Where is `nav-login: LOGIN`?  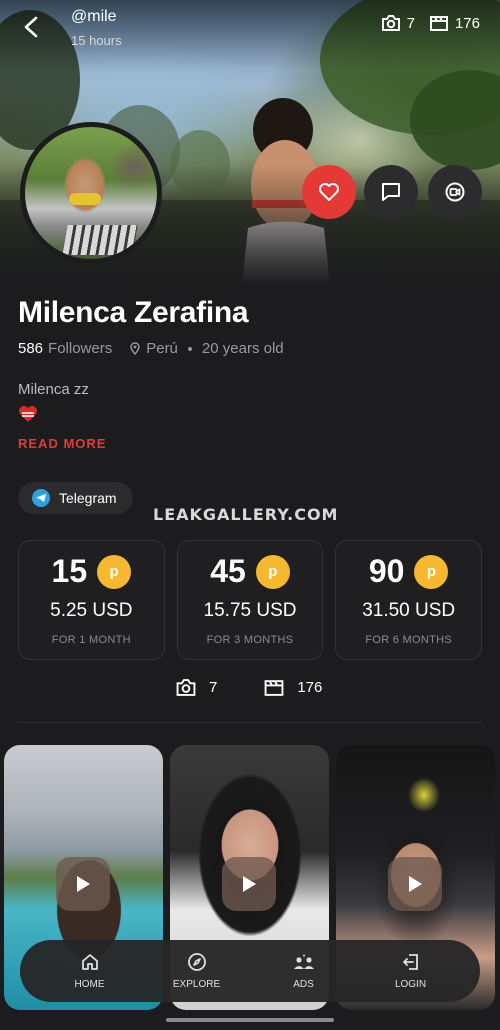 nav-login: LOGIN is located at coordinates (411, 971).